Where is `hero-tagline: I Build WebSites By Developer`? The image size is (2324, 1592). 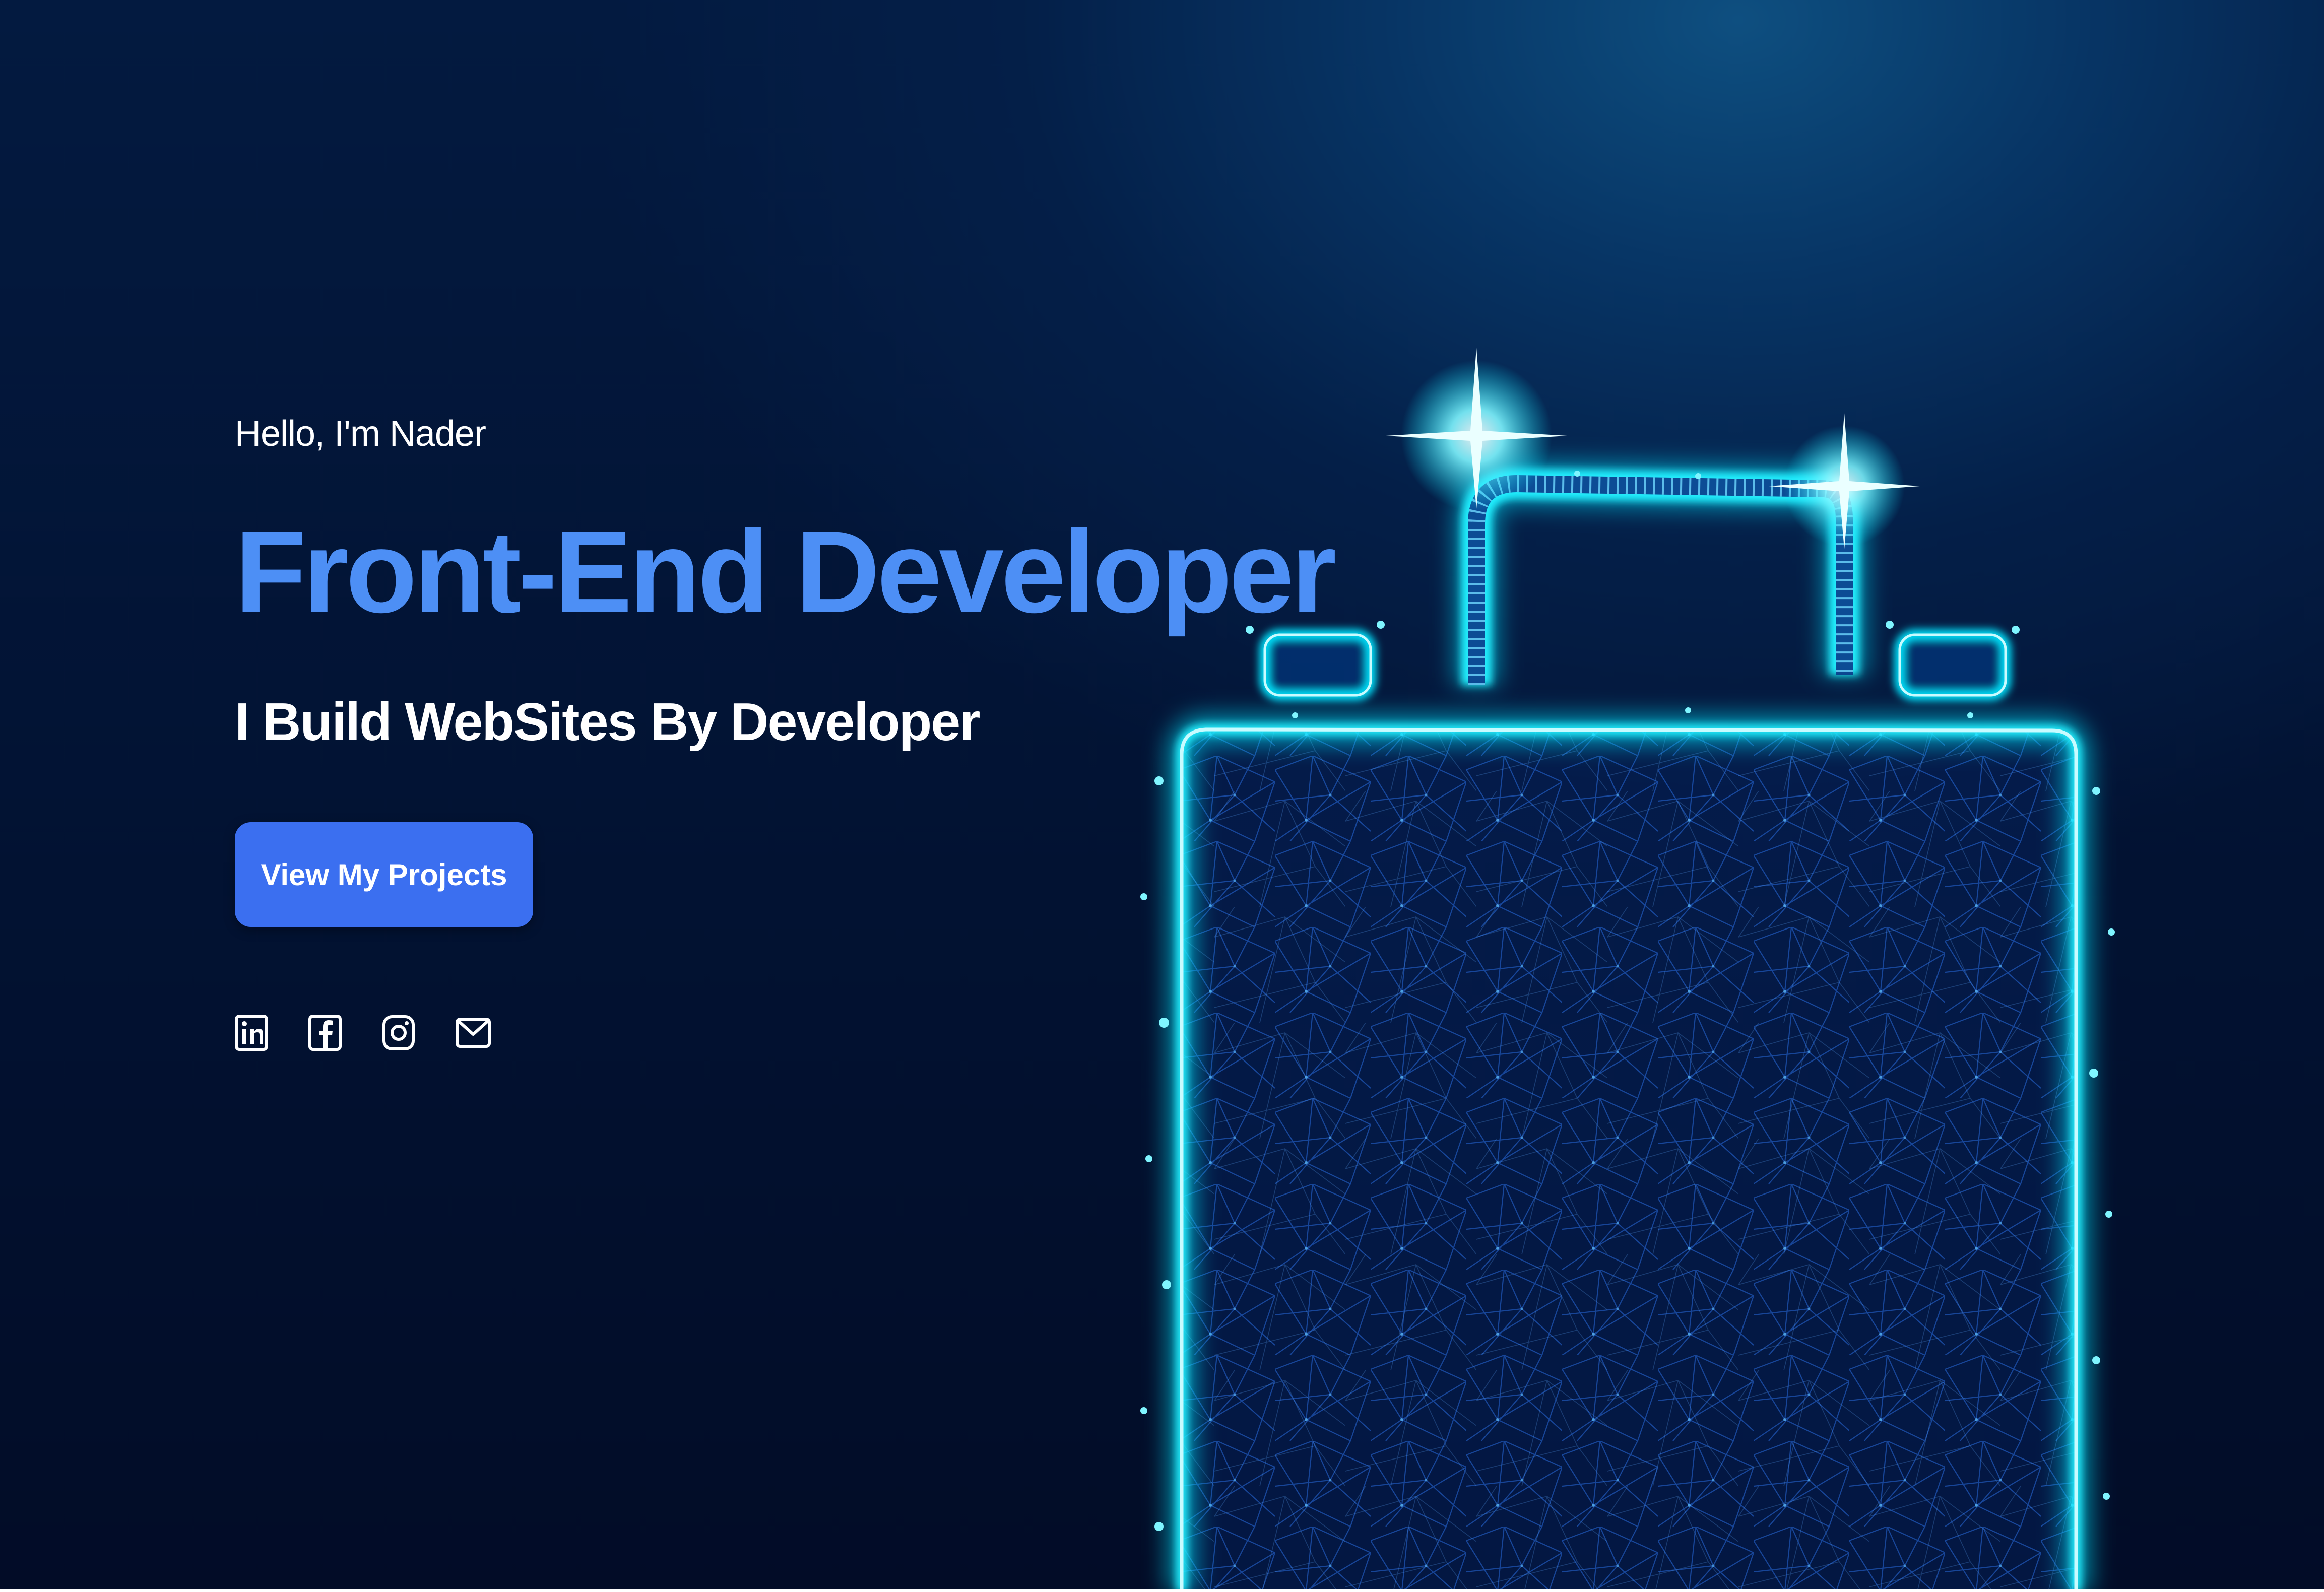
hero-tagline: I Build WebSites By Developer is located at coordinates (607, 722).